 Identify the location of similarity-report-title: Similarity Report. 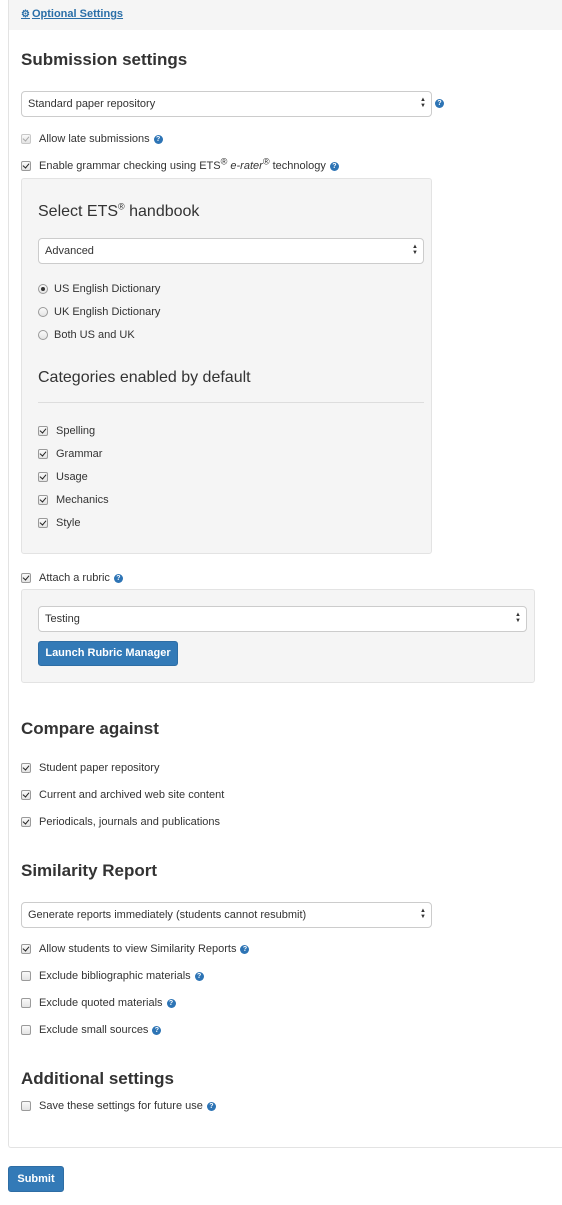
(89, 870).